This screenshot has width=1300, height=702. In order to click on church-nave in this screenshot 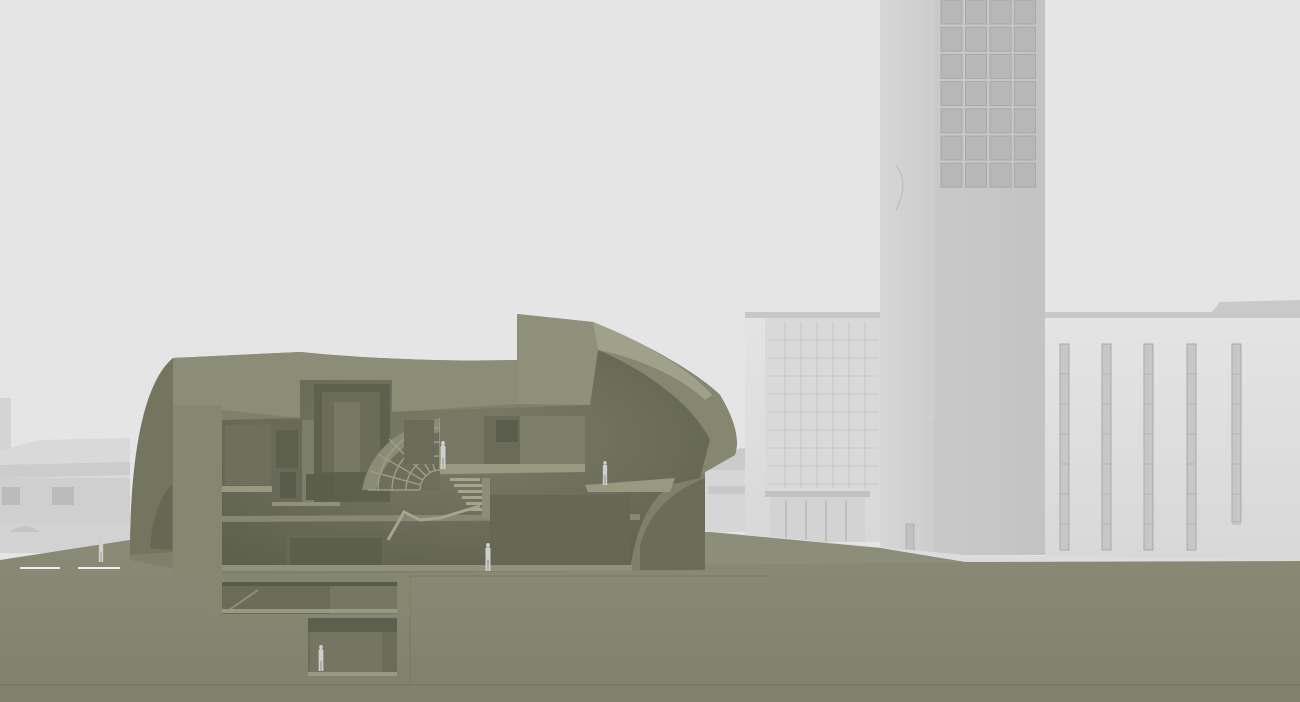, I will do `click(1172, 431)`.